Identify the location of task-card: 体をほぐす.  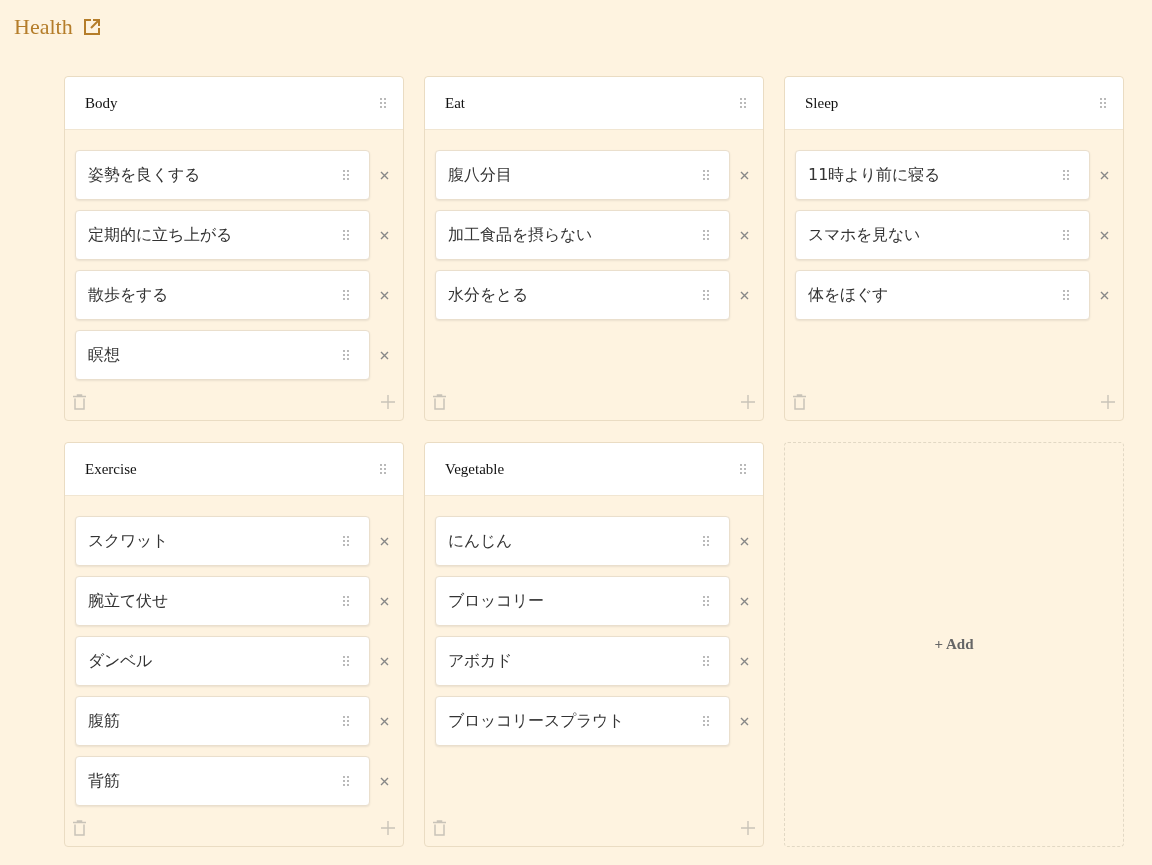
(942, 295).